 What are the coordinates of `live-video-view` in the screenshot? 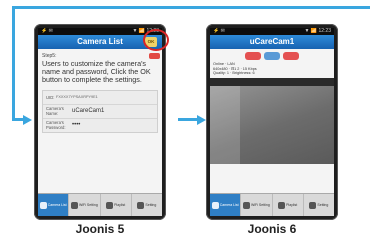 It's located at (272, 120).